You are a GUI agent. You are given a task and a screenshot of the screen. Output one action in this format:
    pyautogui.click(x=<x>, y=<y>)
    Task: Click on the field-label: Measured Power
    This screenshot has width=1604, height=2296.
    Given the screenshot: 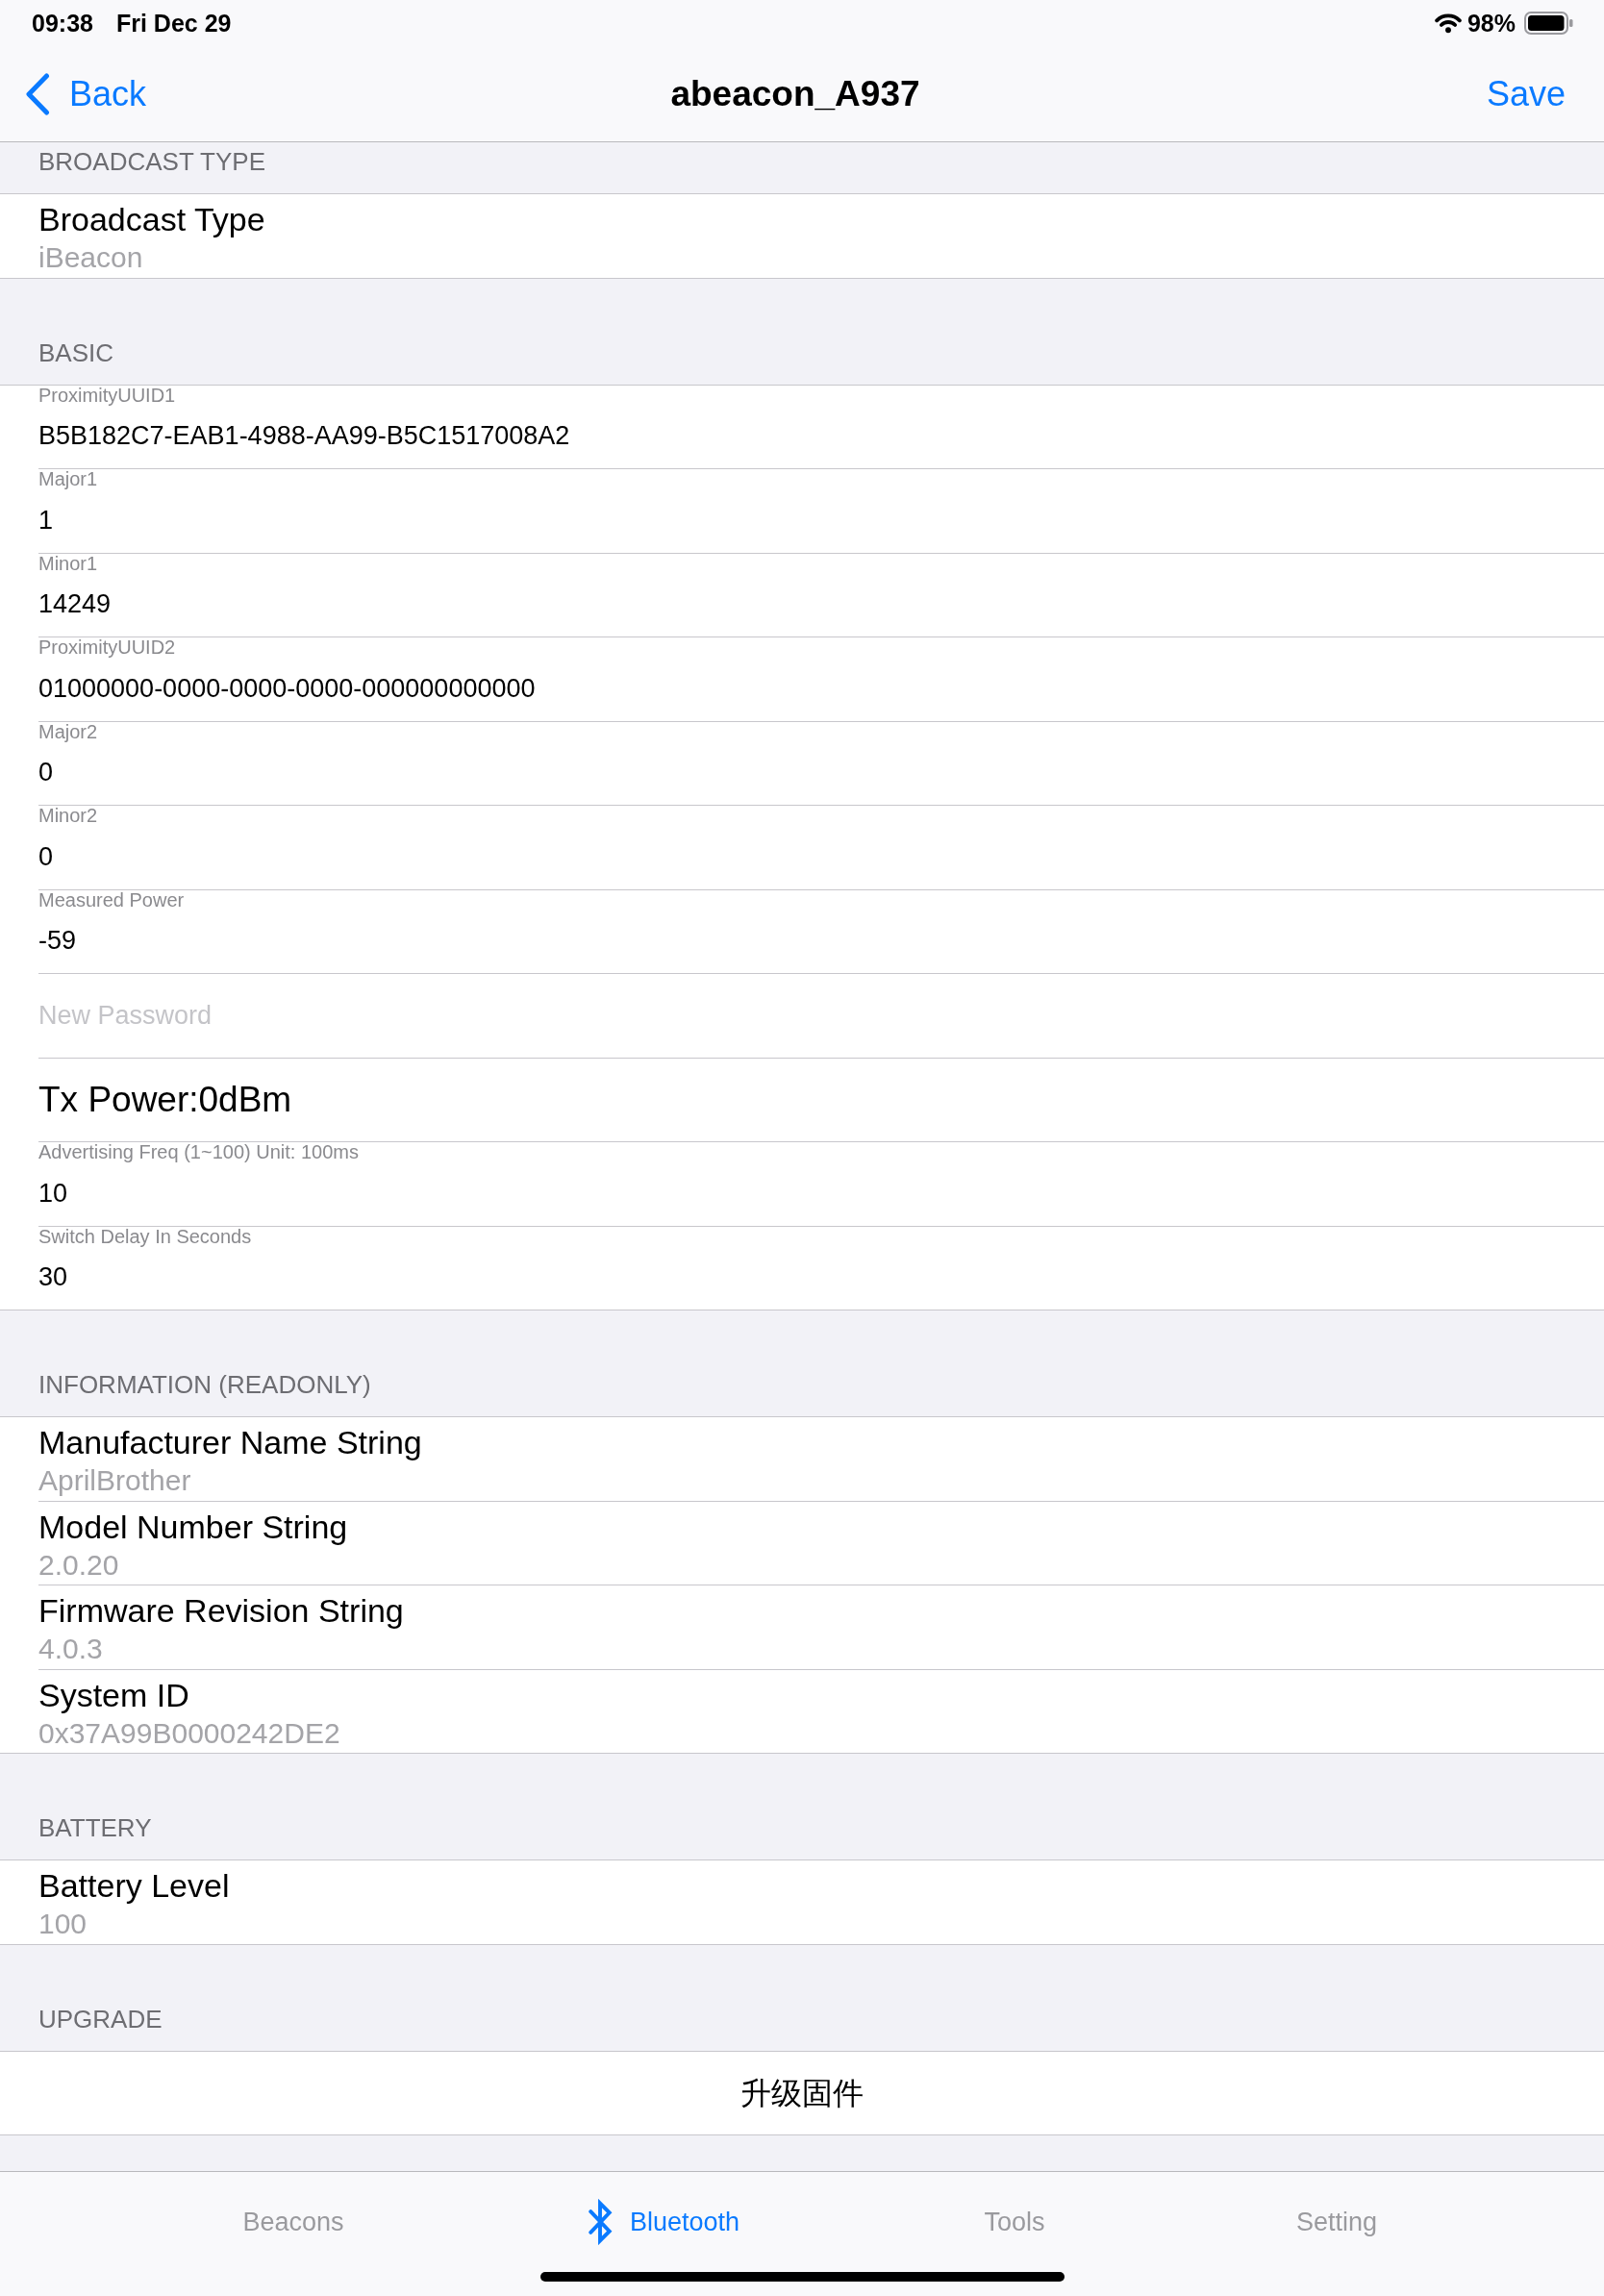 What is the action you would take?
    pyautogui.click(x=111, y=899)
    